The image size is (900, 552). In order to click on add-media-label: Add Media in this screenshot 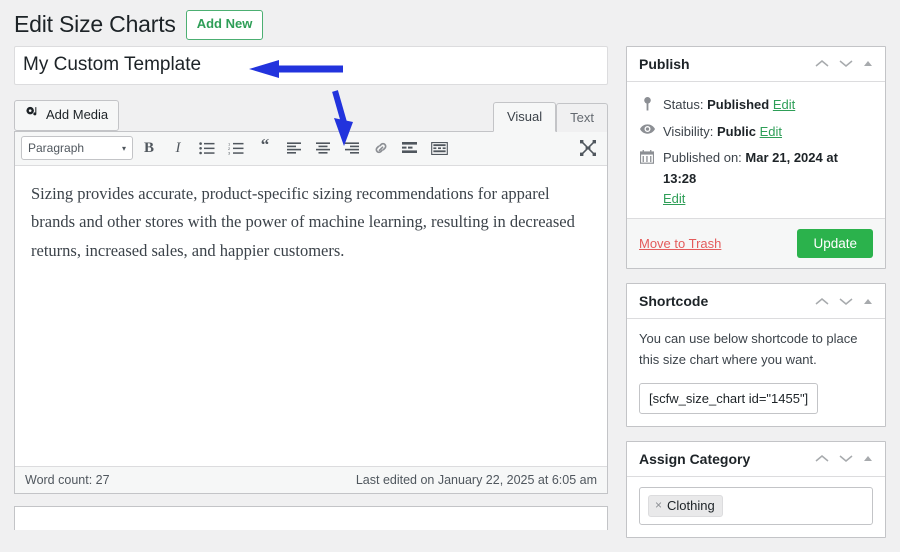, I will do `click(77, 114)`.